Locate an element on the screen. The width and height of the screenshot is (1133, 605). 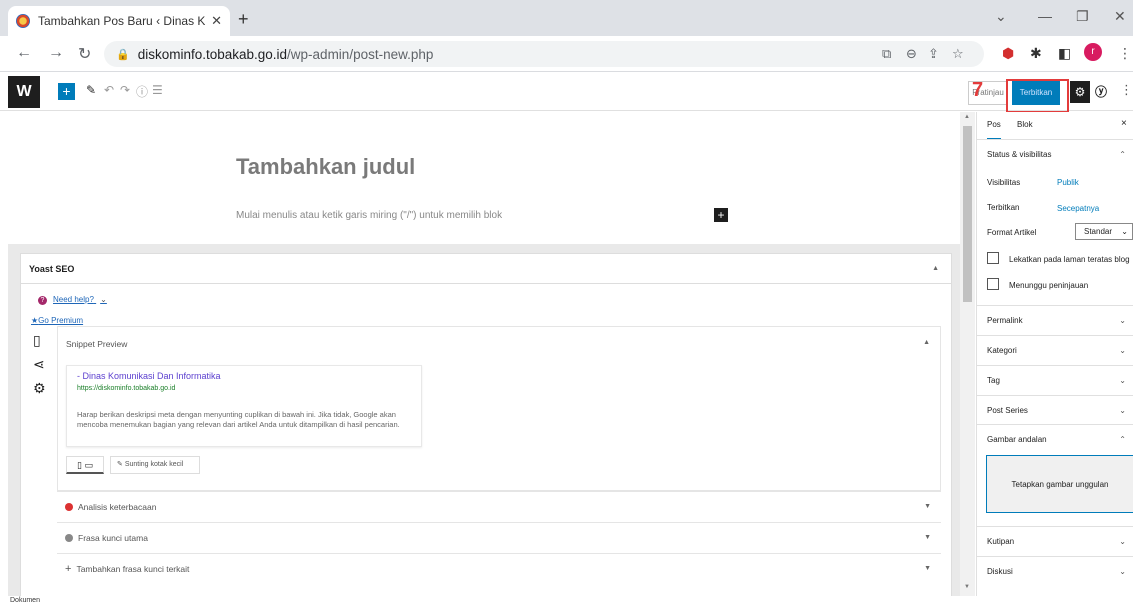
visibility-value-link: Publik is located at coordinates (1068, 182).